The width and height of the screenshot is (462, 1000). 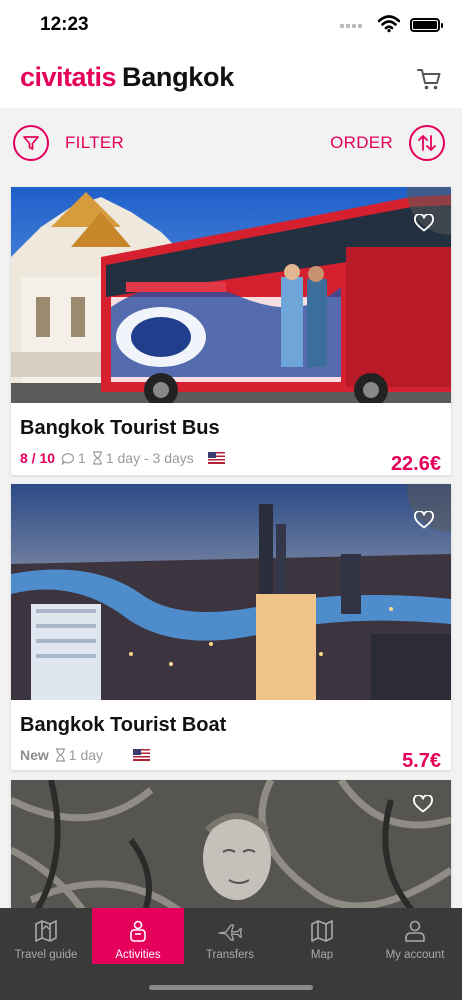 I want to click on activity-card-third, so click(x=231, y=844).